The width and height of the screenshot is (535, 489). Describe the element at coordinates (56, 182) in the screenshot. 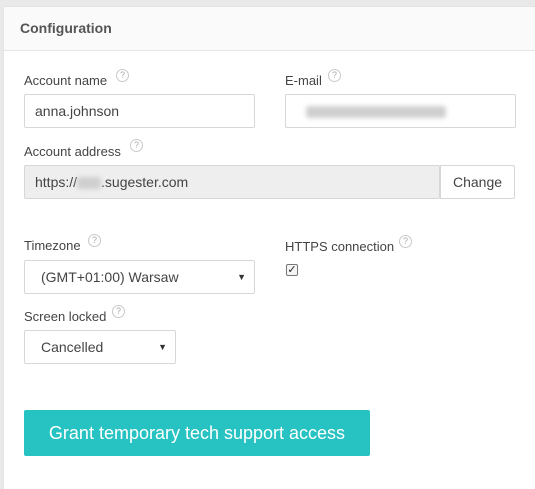

I see `address-prefix: https://` at that location.